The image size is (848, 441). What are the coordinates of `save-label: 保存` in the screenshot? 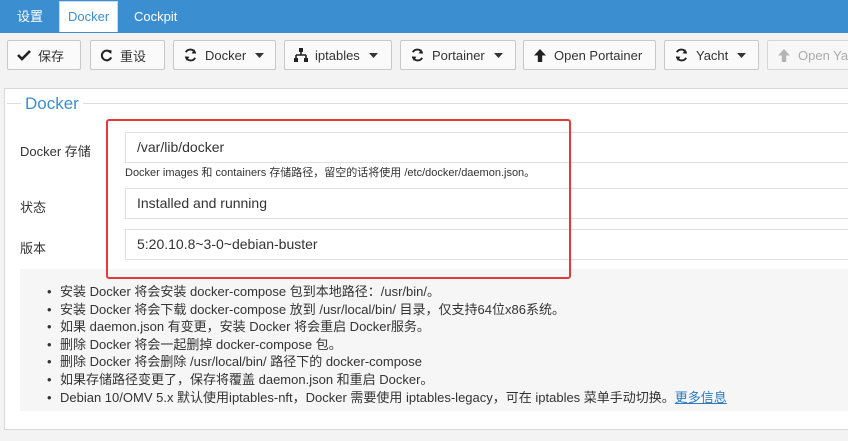 It's located at (51, 56).